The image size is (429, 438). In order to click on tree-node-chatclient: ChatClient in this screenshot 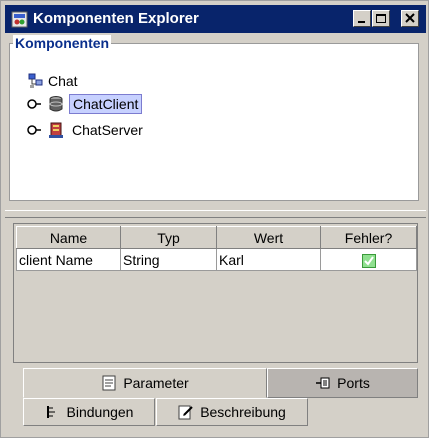, I will do `click(85, 104)`.